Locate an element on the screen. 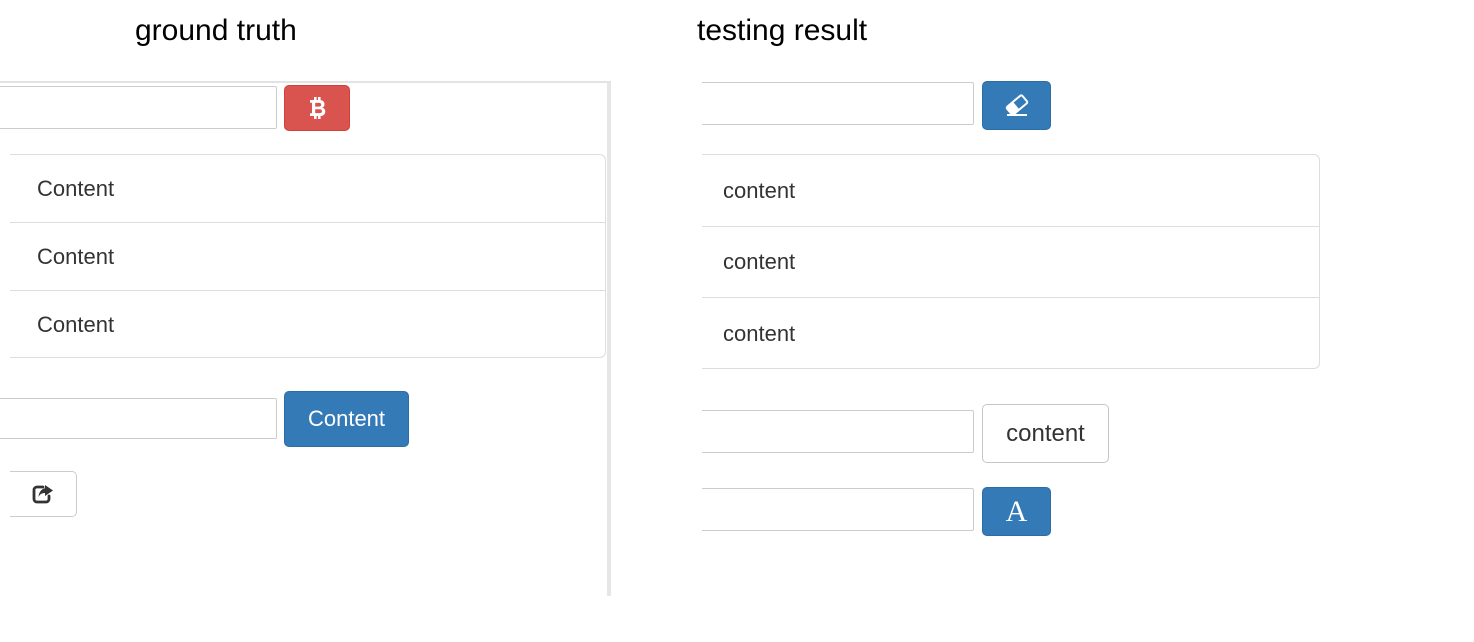 The image size is (1474, 642). share-button is located at coordinates (43, 494).